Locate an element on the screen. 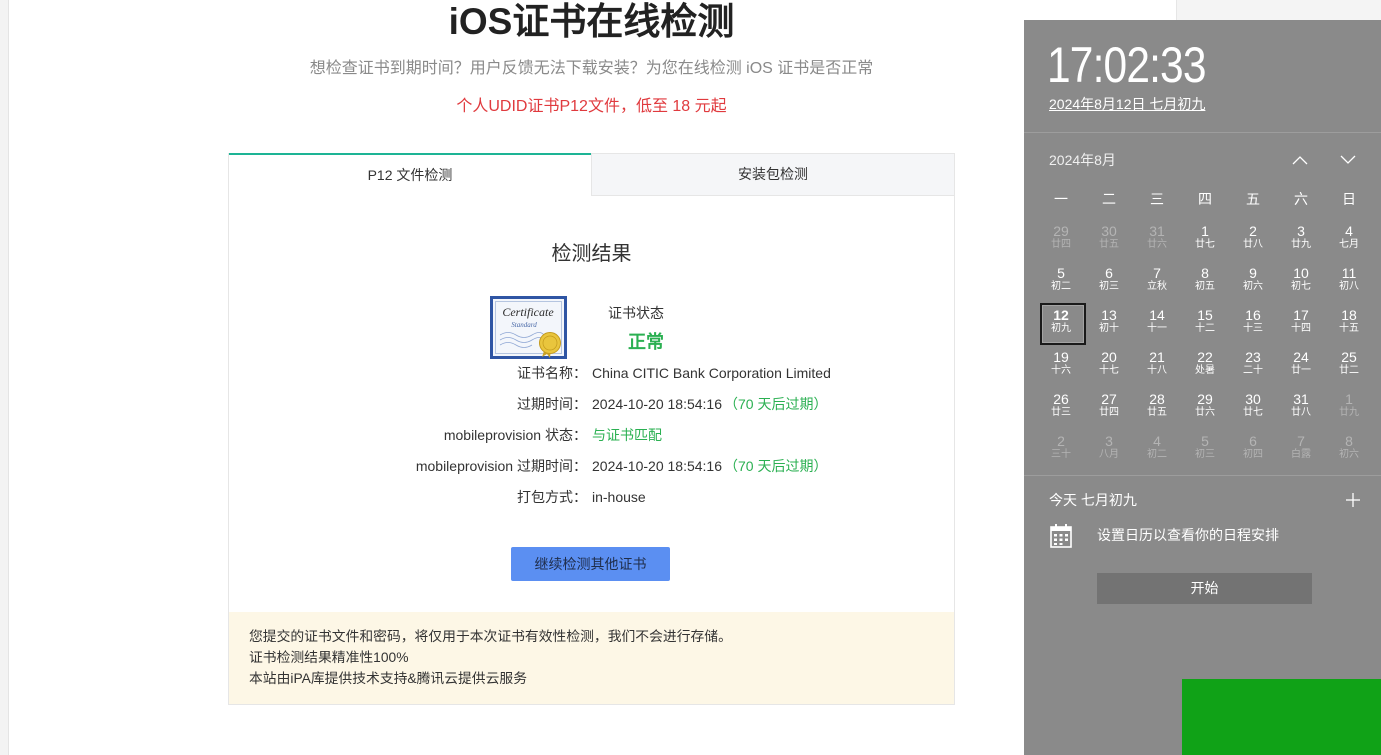 The width and height of the screenshot is (1381, 755). calendar-day: 29 廿四 is located at coordinates (1061, 238).